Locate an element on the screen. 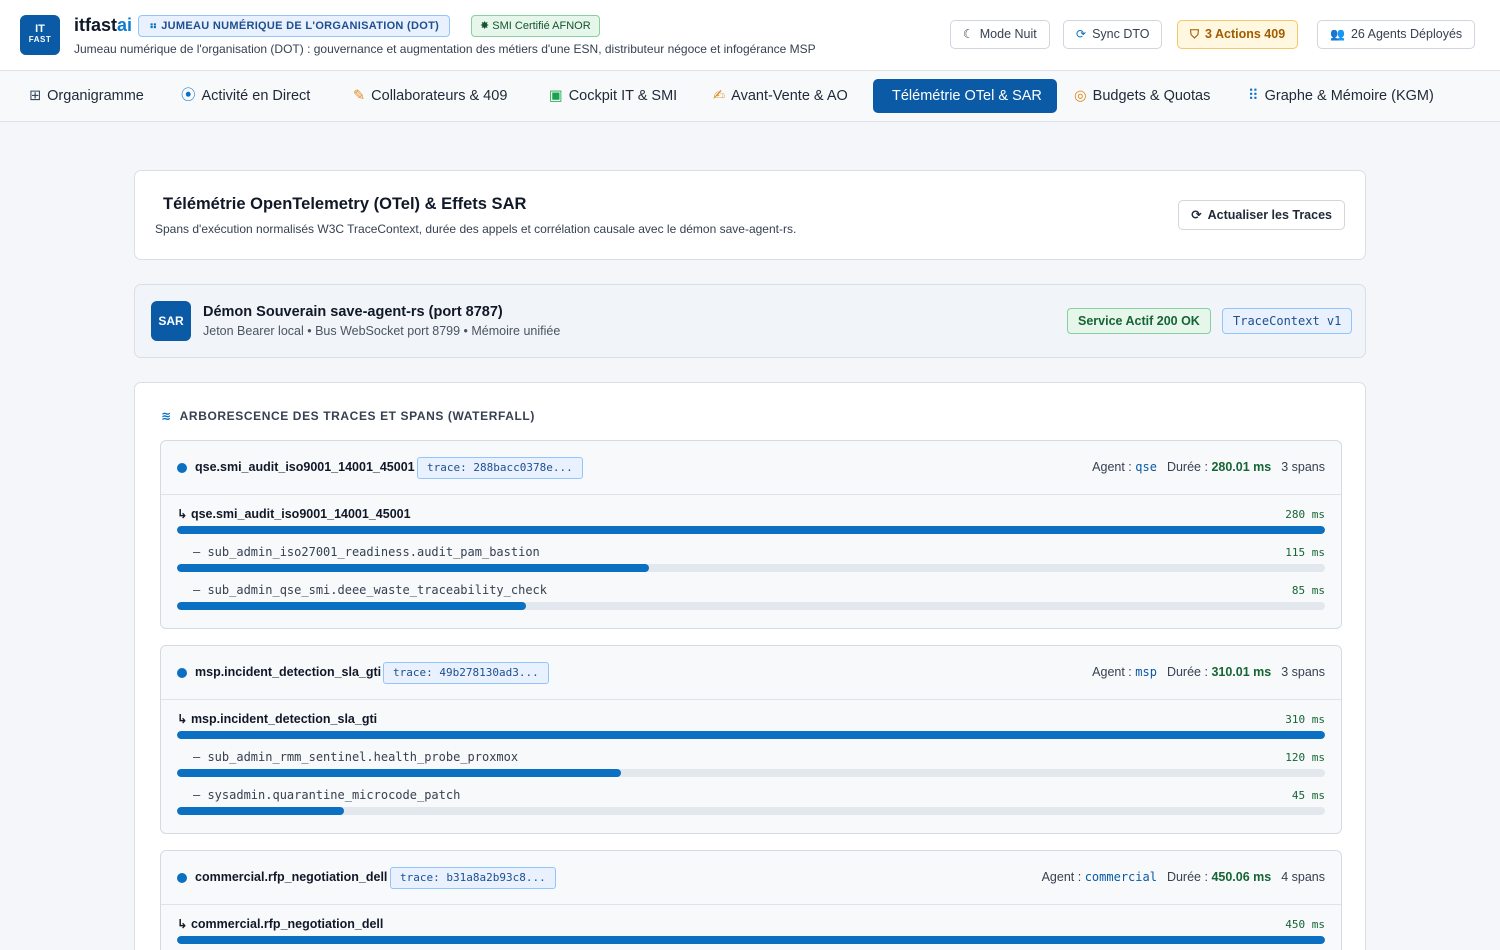 Image resolution: width=1500 pixels, height=950 pixels. tab-avant-vente: ✍ Avant-Vente & AO is located at coordinates (780, 96).